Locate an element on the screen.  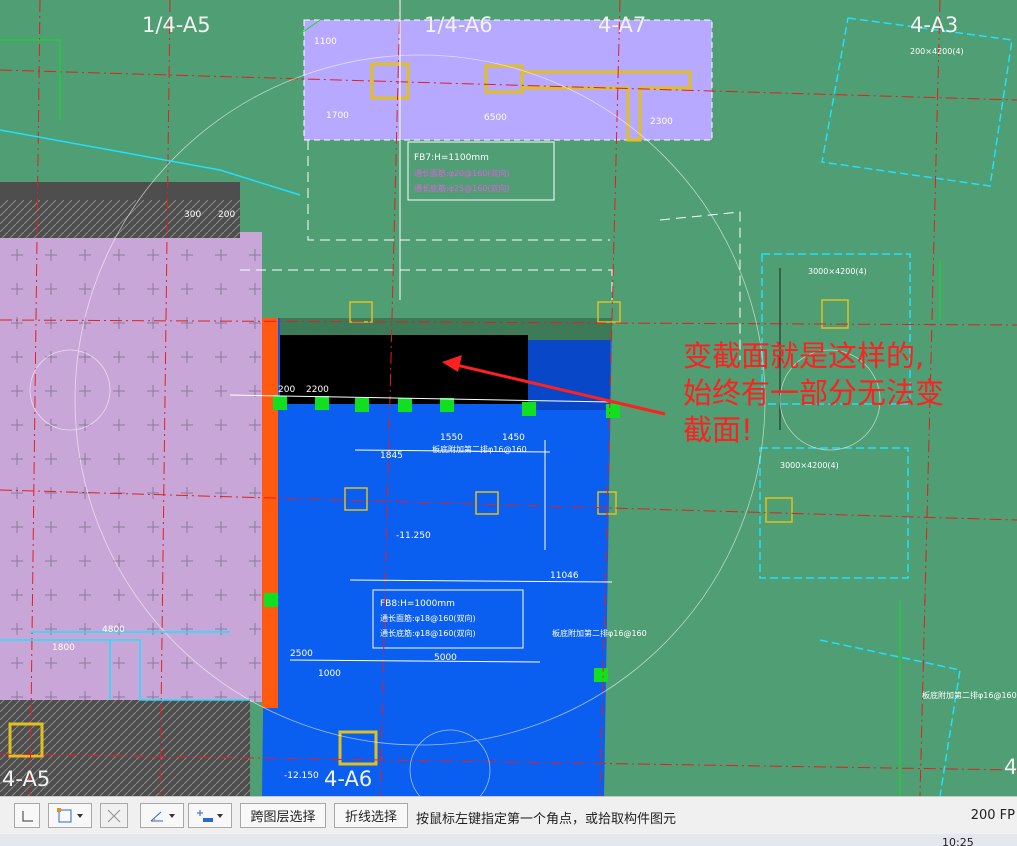
cancel-button is located at coordinates (114, 815).